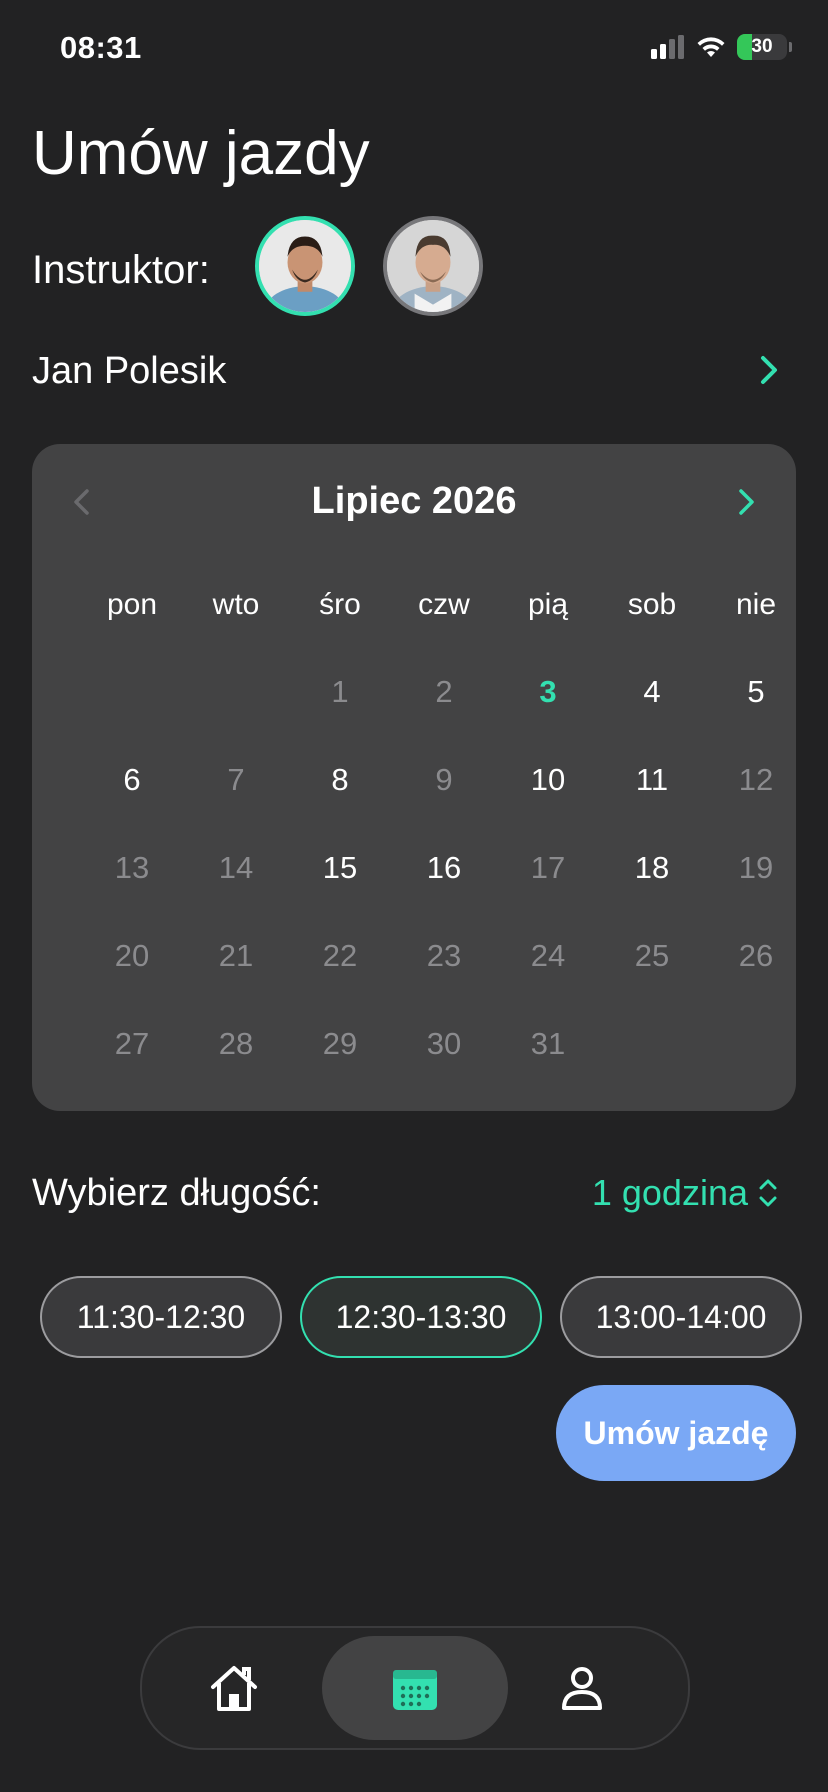 Image resolution: width=828 pixels, height=1792 pixels. I want to click on duration-select: 1 godzina, so click(686, 1193).